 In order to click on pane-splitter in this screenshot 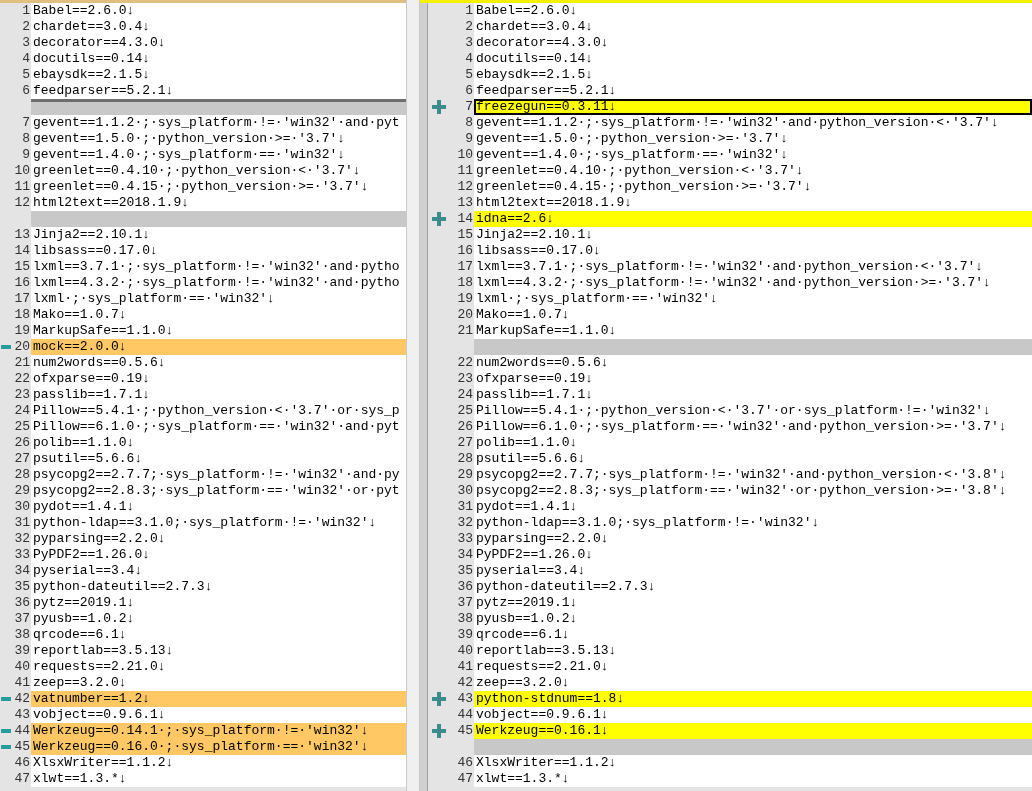, I will do `click(413, 395)`.